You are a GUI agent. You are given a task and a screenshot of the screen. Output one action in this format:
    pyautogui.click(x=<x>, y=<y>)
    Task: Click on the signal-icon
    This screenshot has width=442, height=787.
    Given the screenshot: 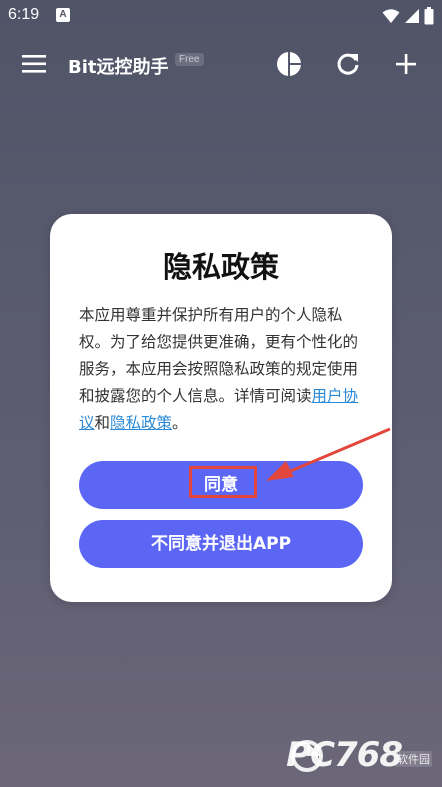 What is the action you would take?
    pyautogui.click(x=412, y=16)
    